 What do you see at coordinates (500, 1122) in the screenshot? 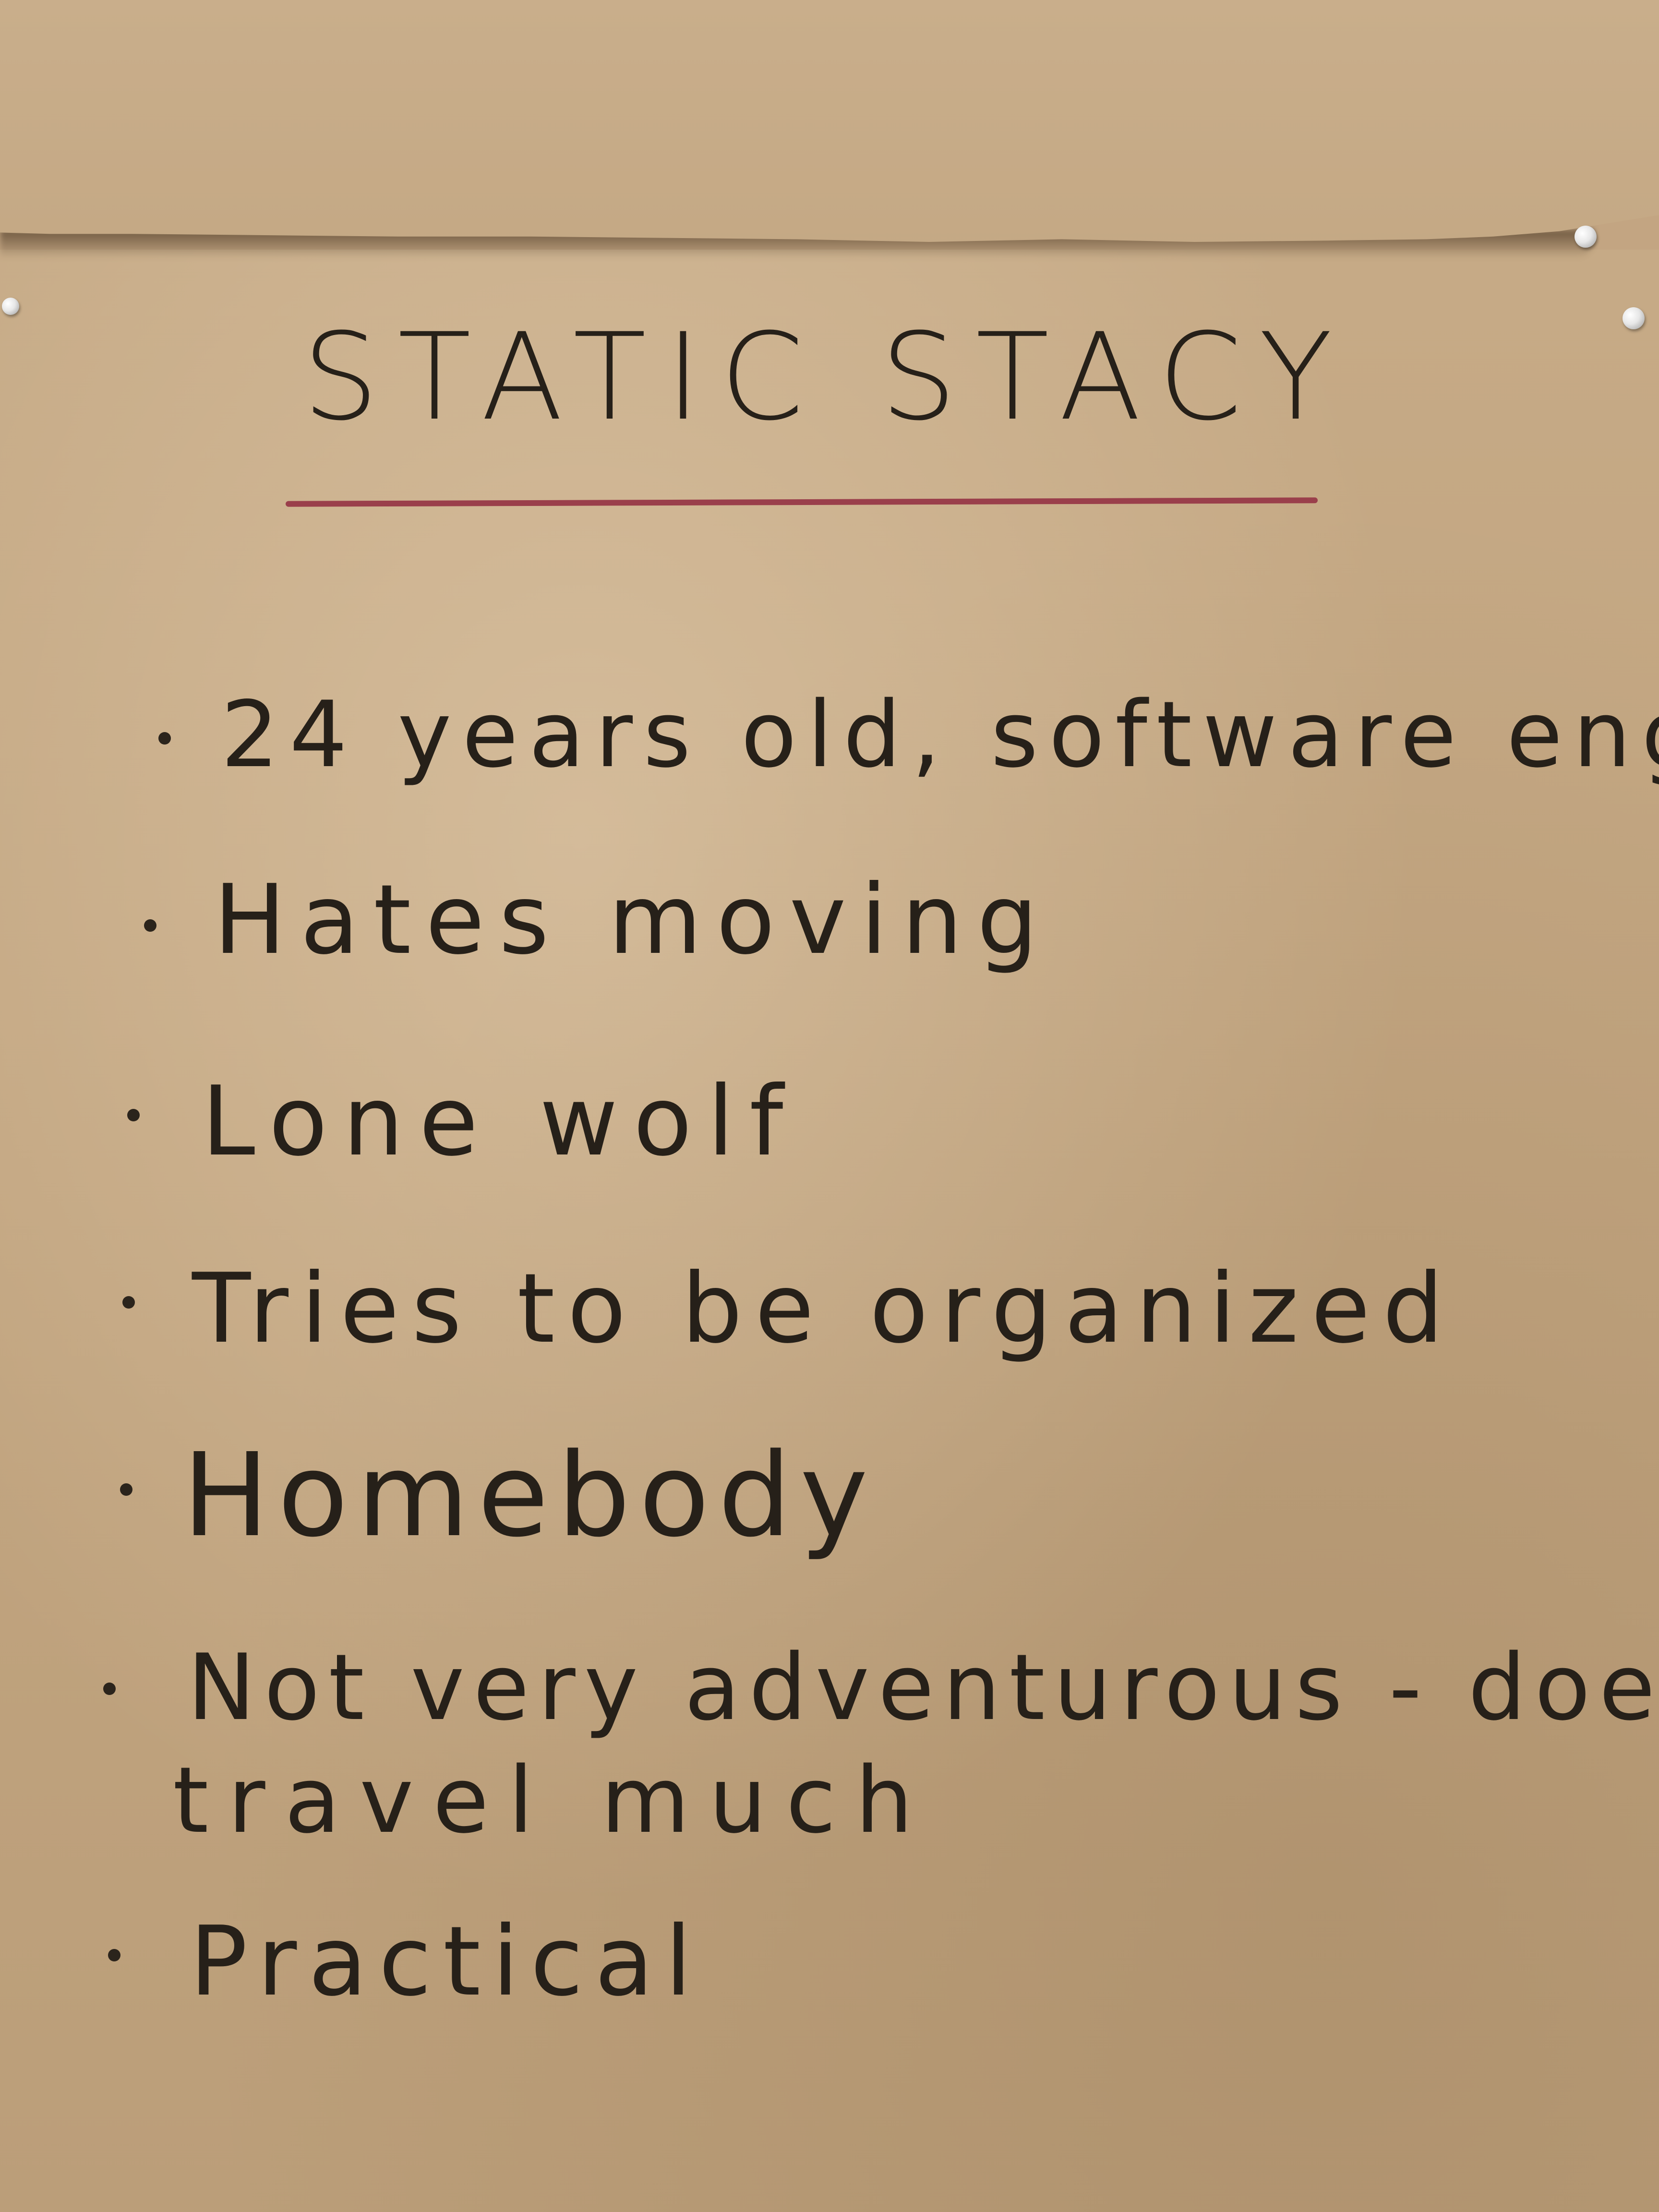
I see `list-item: Lone wolf` at bounding box center [500, 1122].